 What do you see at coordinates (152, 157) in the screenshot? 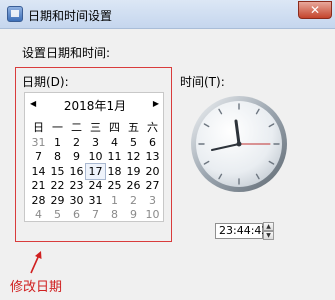
I see `calendar-day: 13` at bounding box center [152, 157].